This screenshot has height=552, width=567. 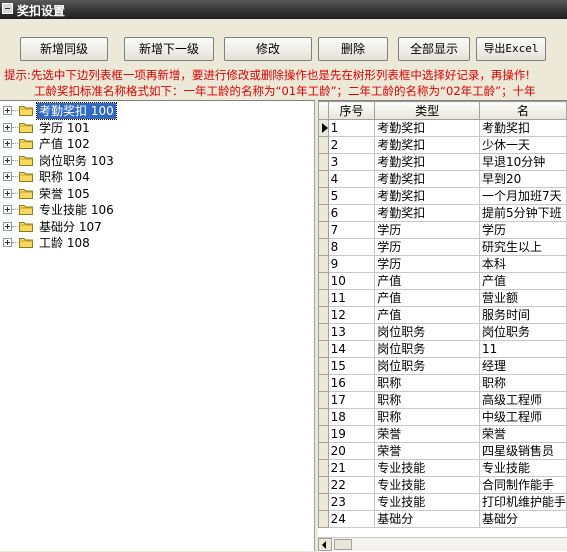 What do you see at coordinates (522, 400) in the screenshot?
I see `cell-name: 高级工程师` at bounding box center [522, 400].